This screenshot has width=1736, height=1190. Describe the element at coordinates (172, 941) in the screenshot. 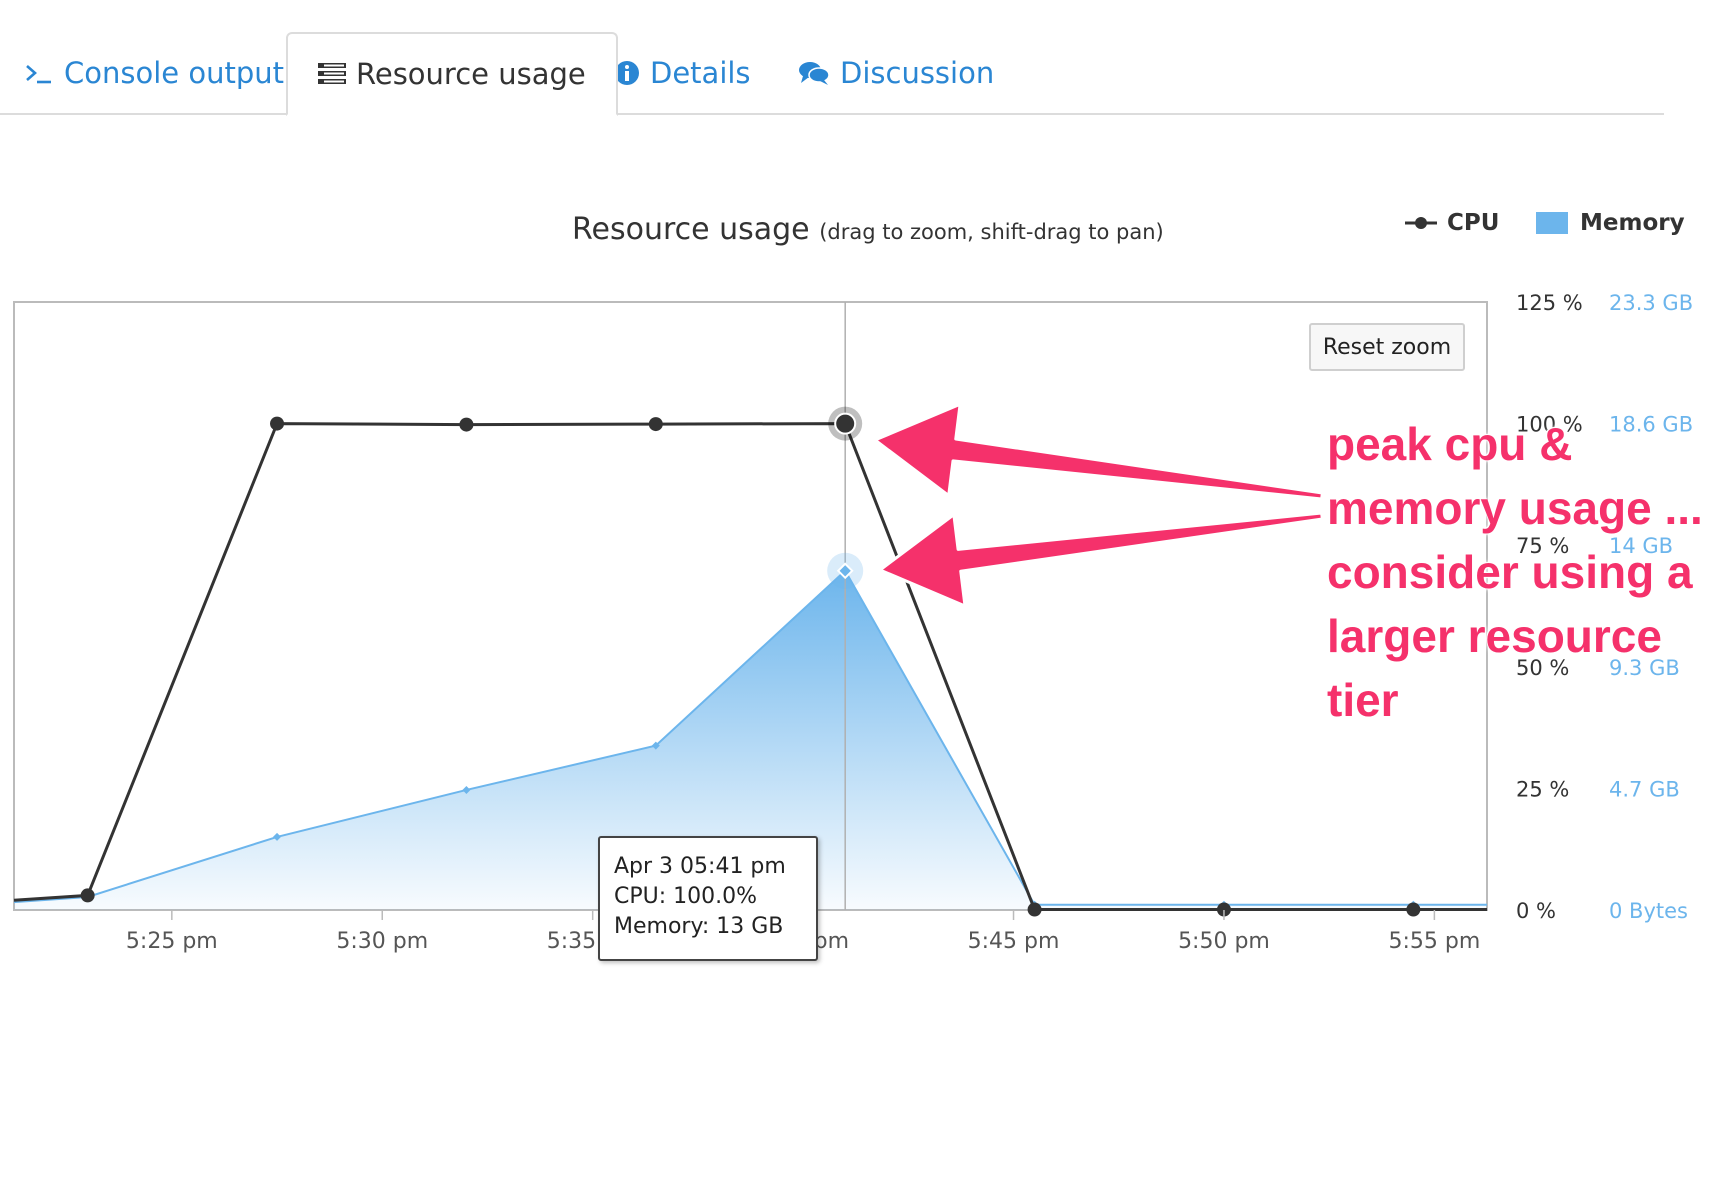

I see `x-tick-label: 5:25 pm` at that location.